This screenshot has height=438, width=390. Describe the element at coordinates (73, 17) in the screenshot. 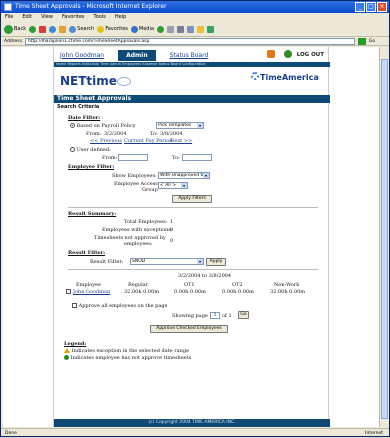

I see `menu-favorites: Favorites` at that location.